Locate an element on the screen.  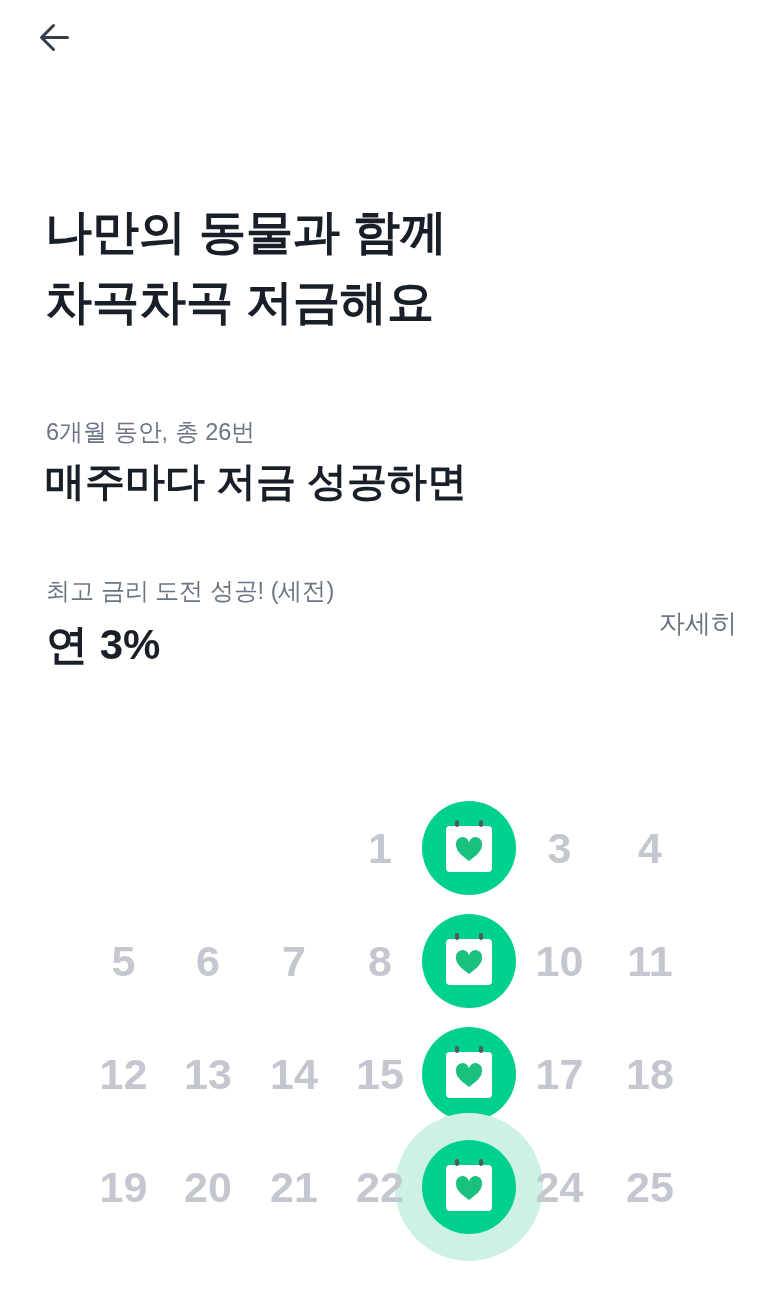
back-icon is located at coordinates (54, 37).